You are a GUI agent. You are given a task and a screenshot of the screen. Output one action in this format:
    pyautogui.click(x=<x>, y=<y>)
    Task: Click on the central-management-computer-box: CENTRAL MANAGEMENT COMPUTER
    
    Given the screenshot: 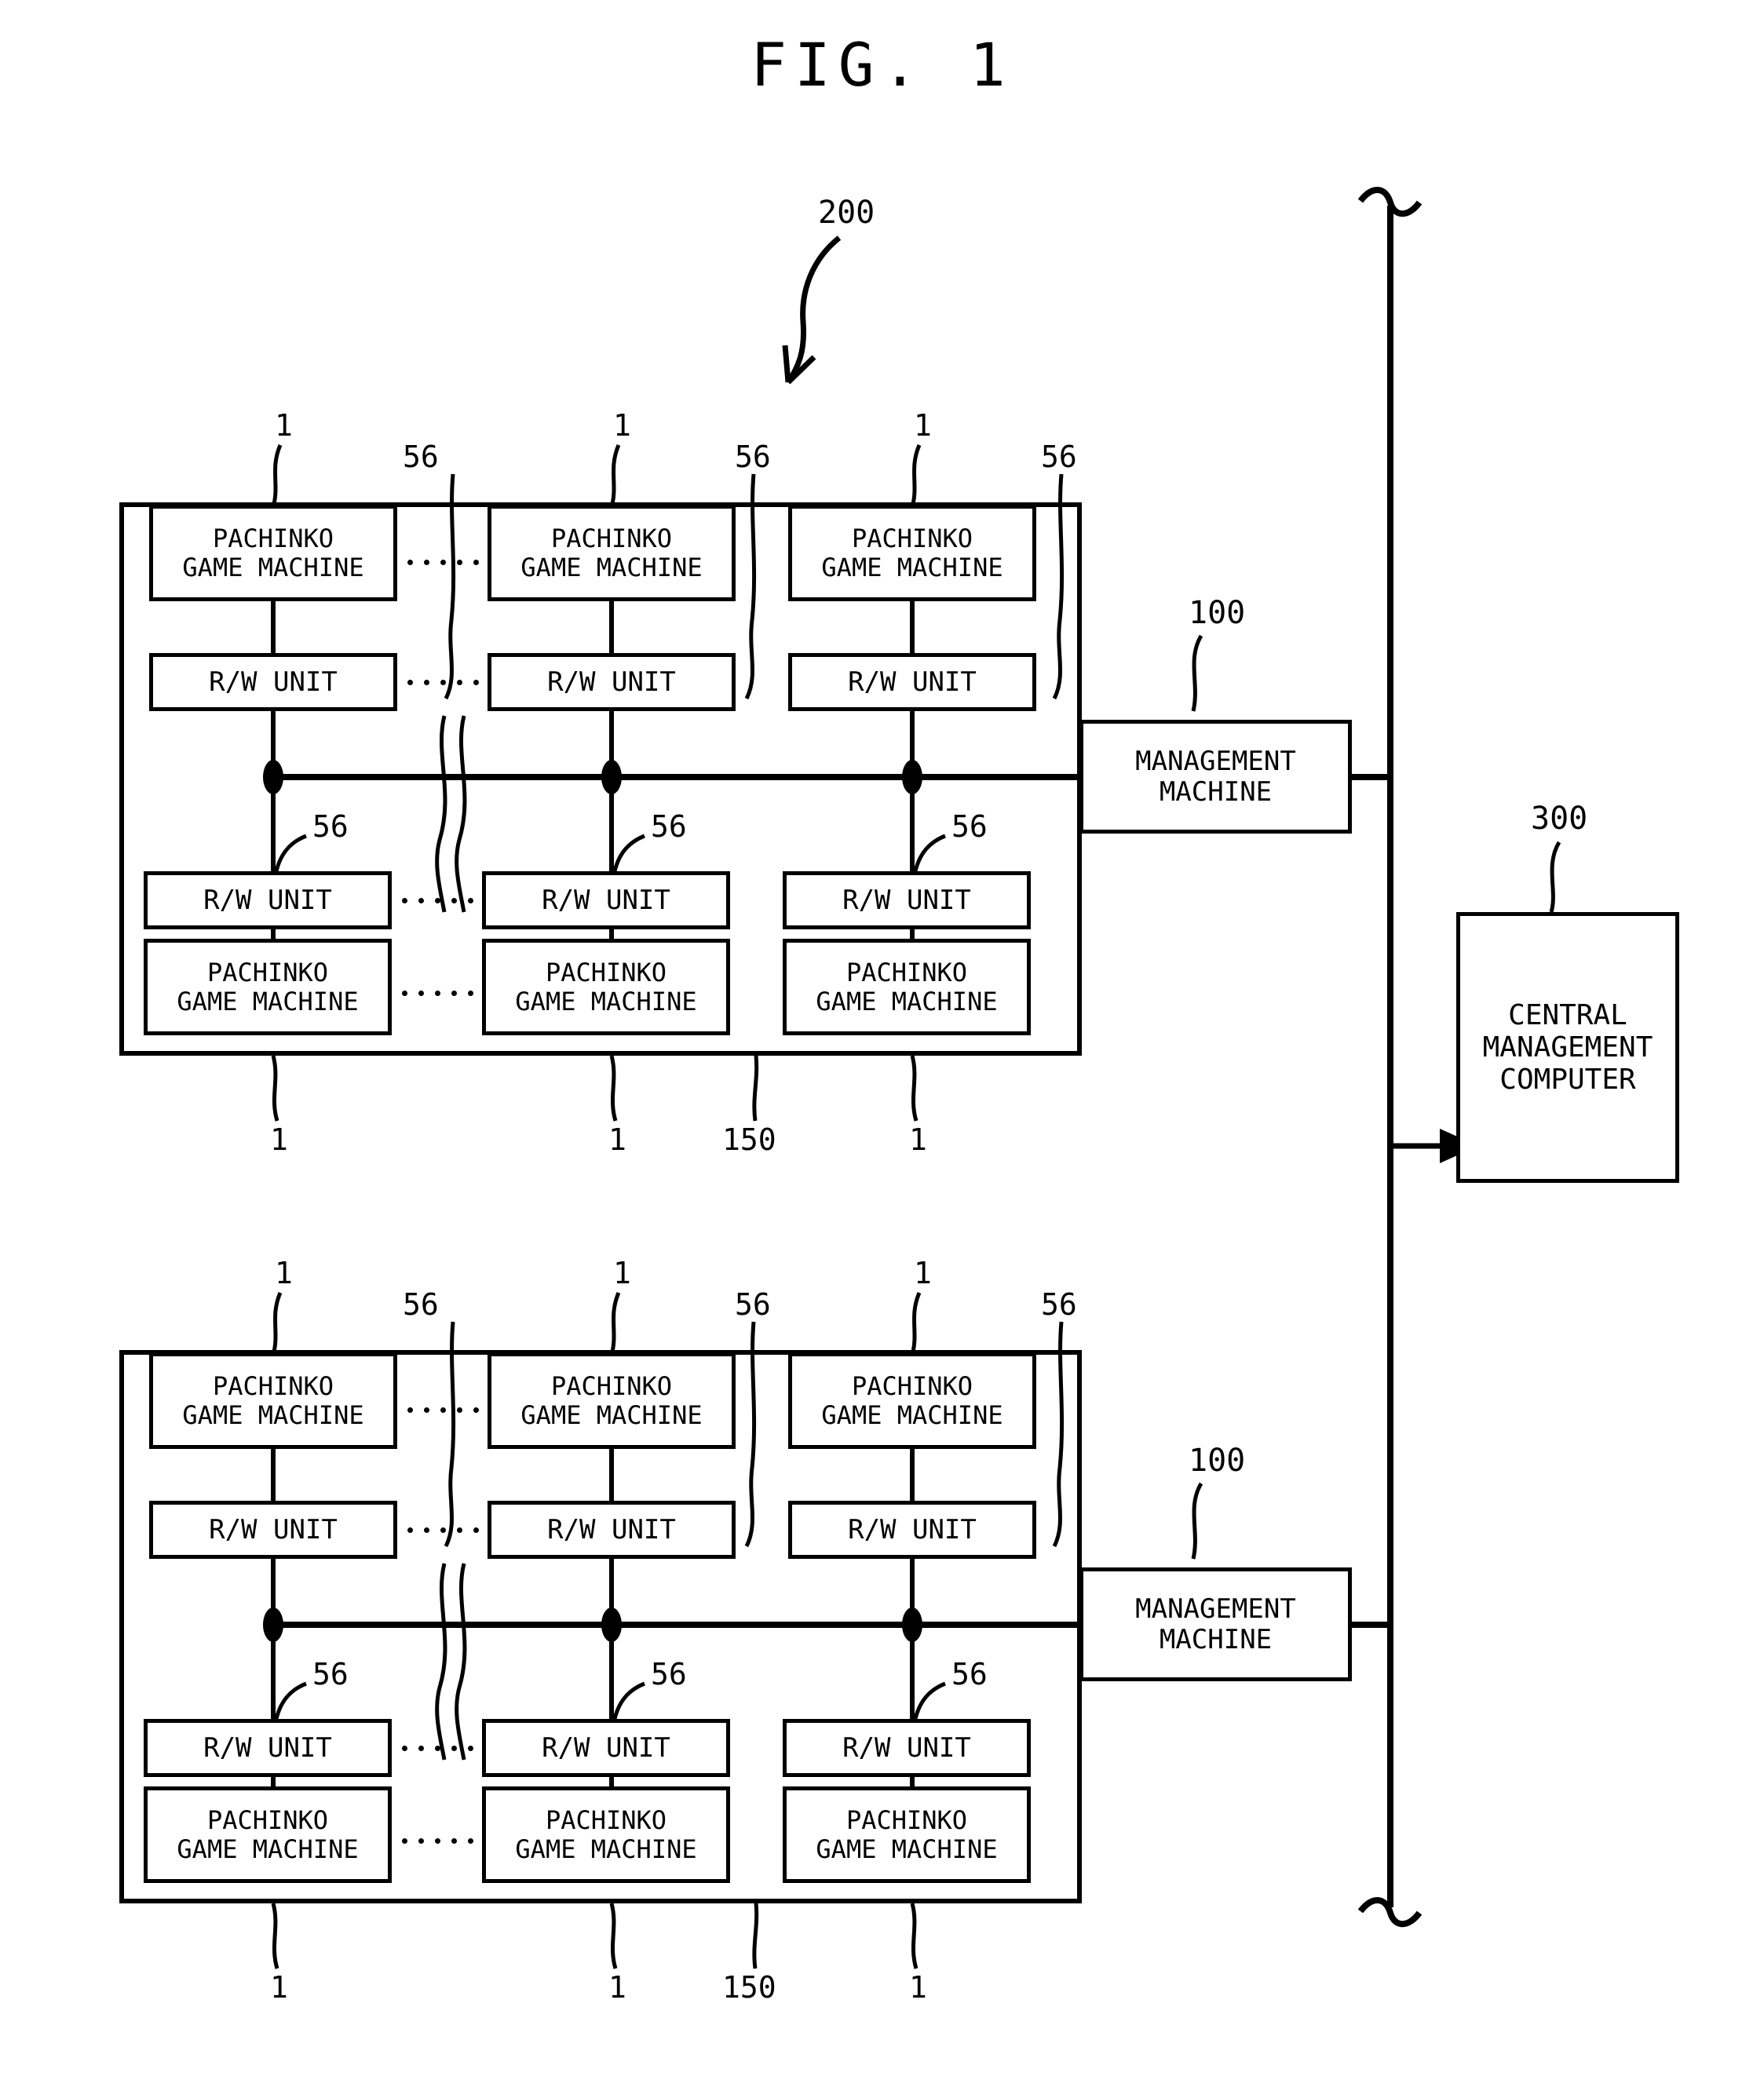 What is the action you would take?
    pyautogui.click(x=1567, y=1047)
    